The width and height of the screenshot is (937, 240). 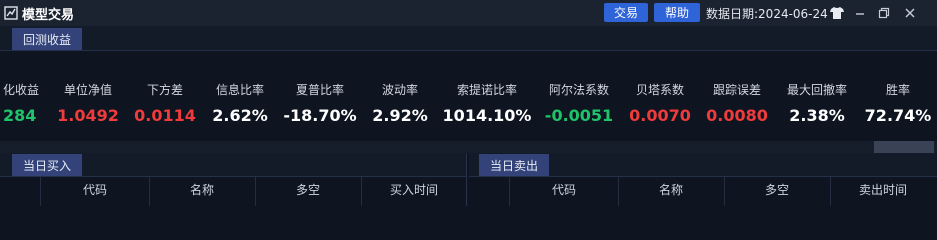 What do you see at coordinates (883, 189) in the screenshot?
I see `column-header-sell-time: 卖出时间` at bounding box center [883, 189].